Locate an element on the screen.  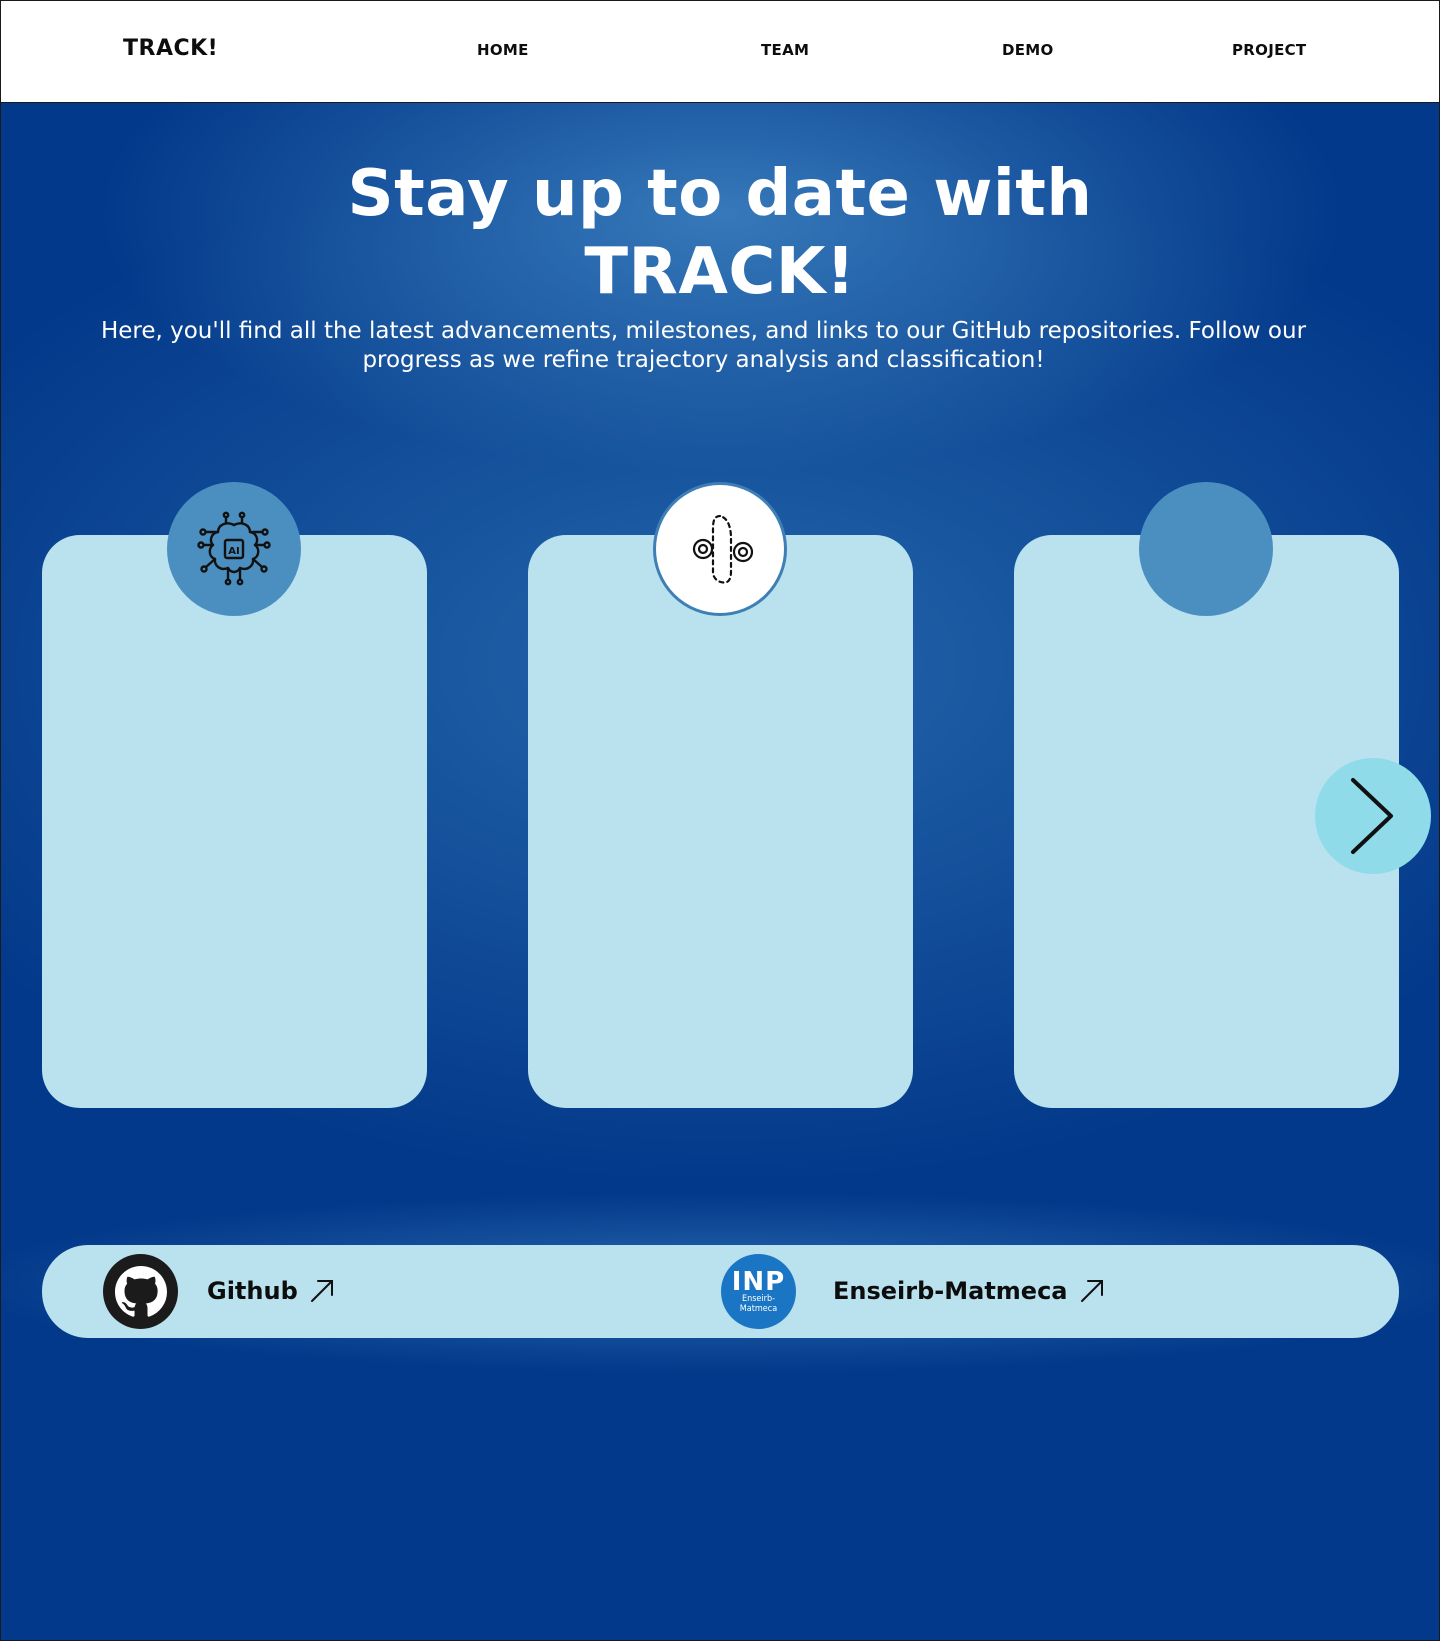
hero-title: Stay up to date with TRACK! is located at coordinates (720, 233).